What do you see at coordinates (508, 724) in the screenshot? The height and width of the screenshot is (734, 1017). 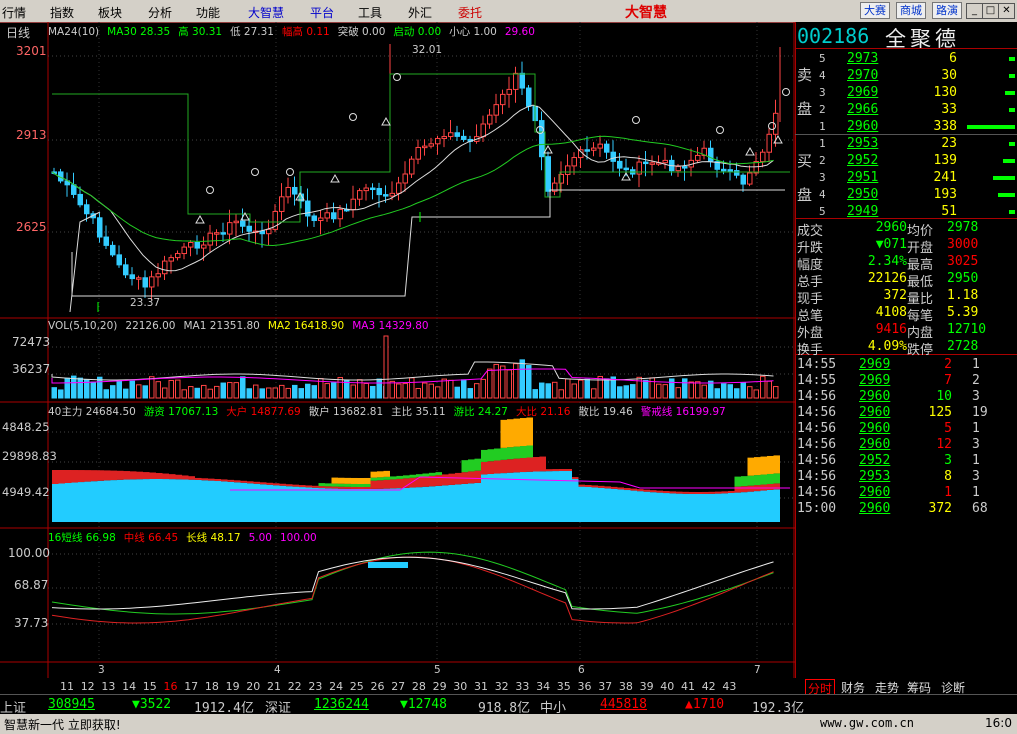 I see `status-bar: 智慧新一代 立即获取! www.gw.com.cn 16:0` at bounding box center [508, 724].